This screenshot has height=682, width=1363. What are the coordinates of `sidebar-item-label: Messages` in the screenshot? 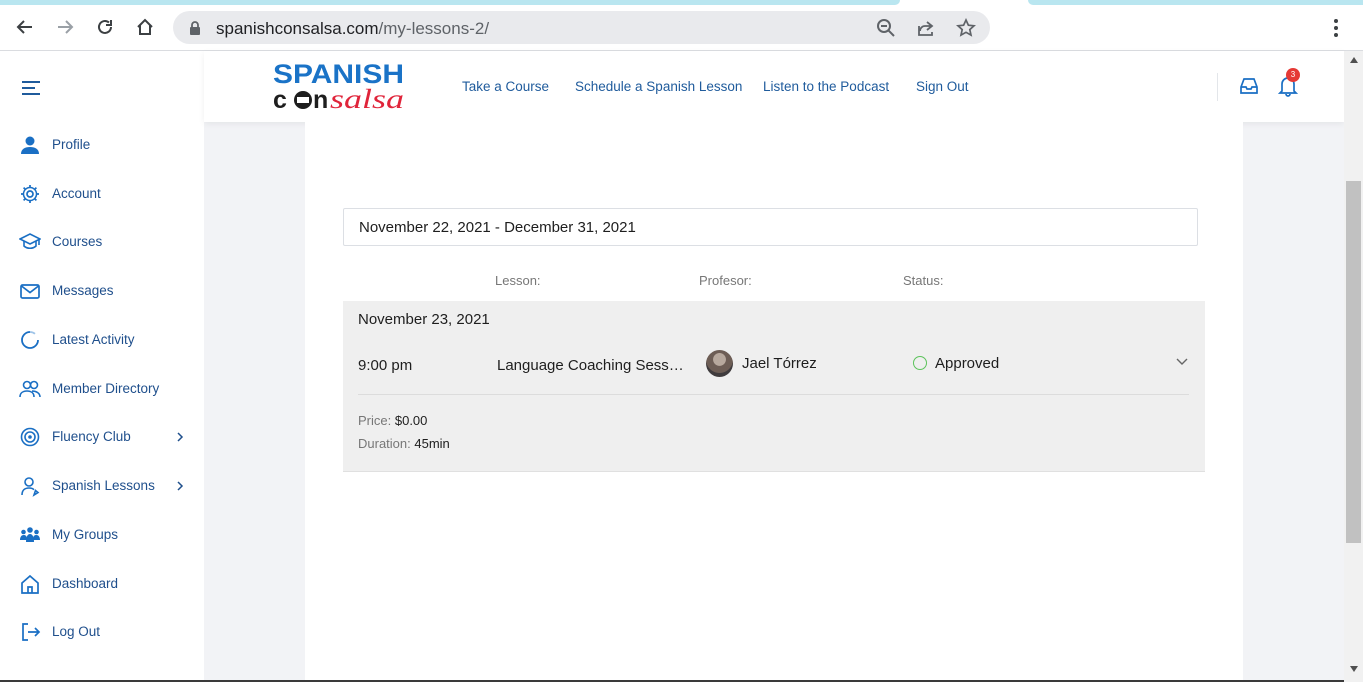 It's located at (83, 290).